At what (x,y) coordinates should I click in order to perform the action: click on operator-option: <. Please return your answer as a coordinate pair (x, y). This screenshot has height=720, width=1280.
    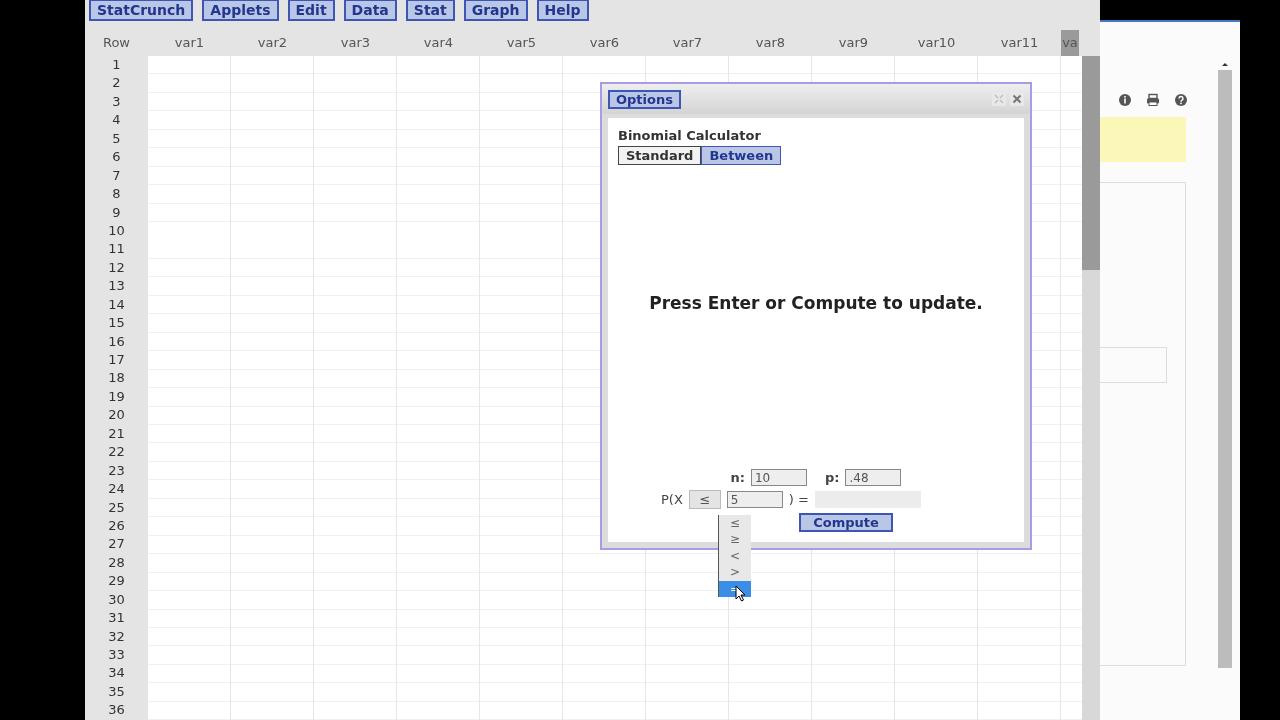
    Looking at the image, I should click on (735, 556).